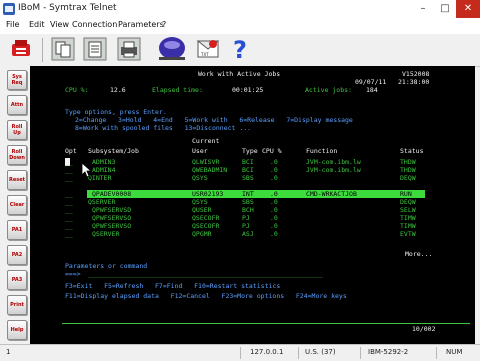 Image resolution: width=480 pixels, height=361 pixels. Describe the element at coordinates (208, 194) in the screenshot. I see `row-user: USR02193` at that location.